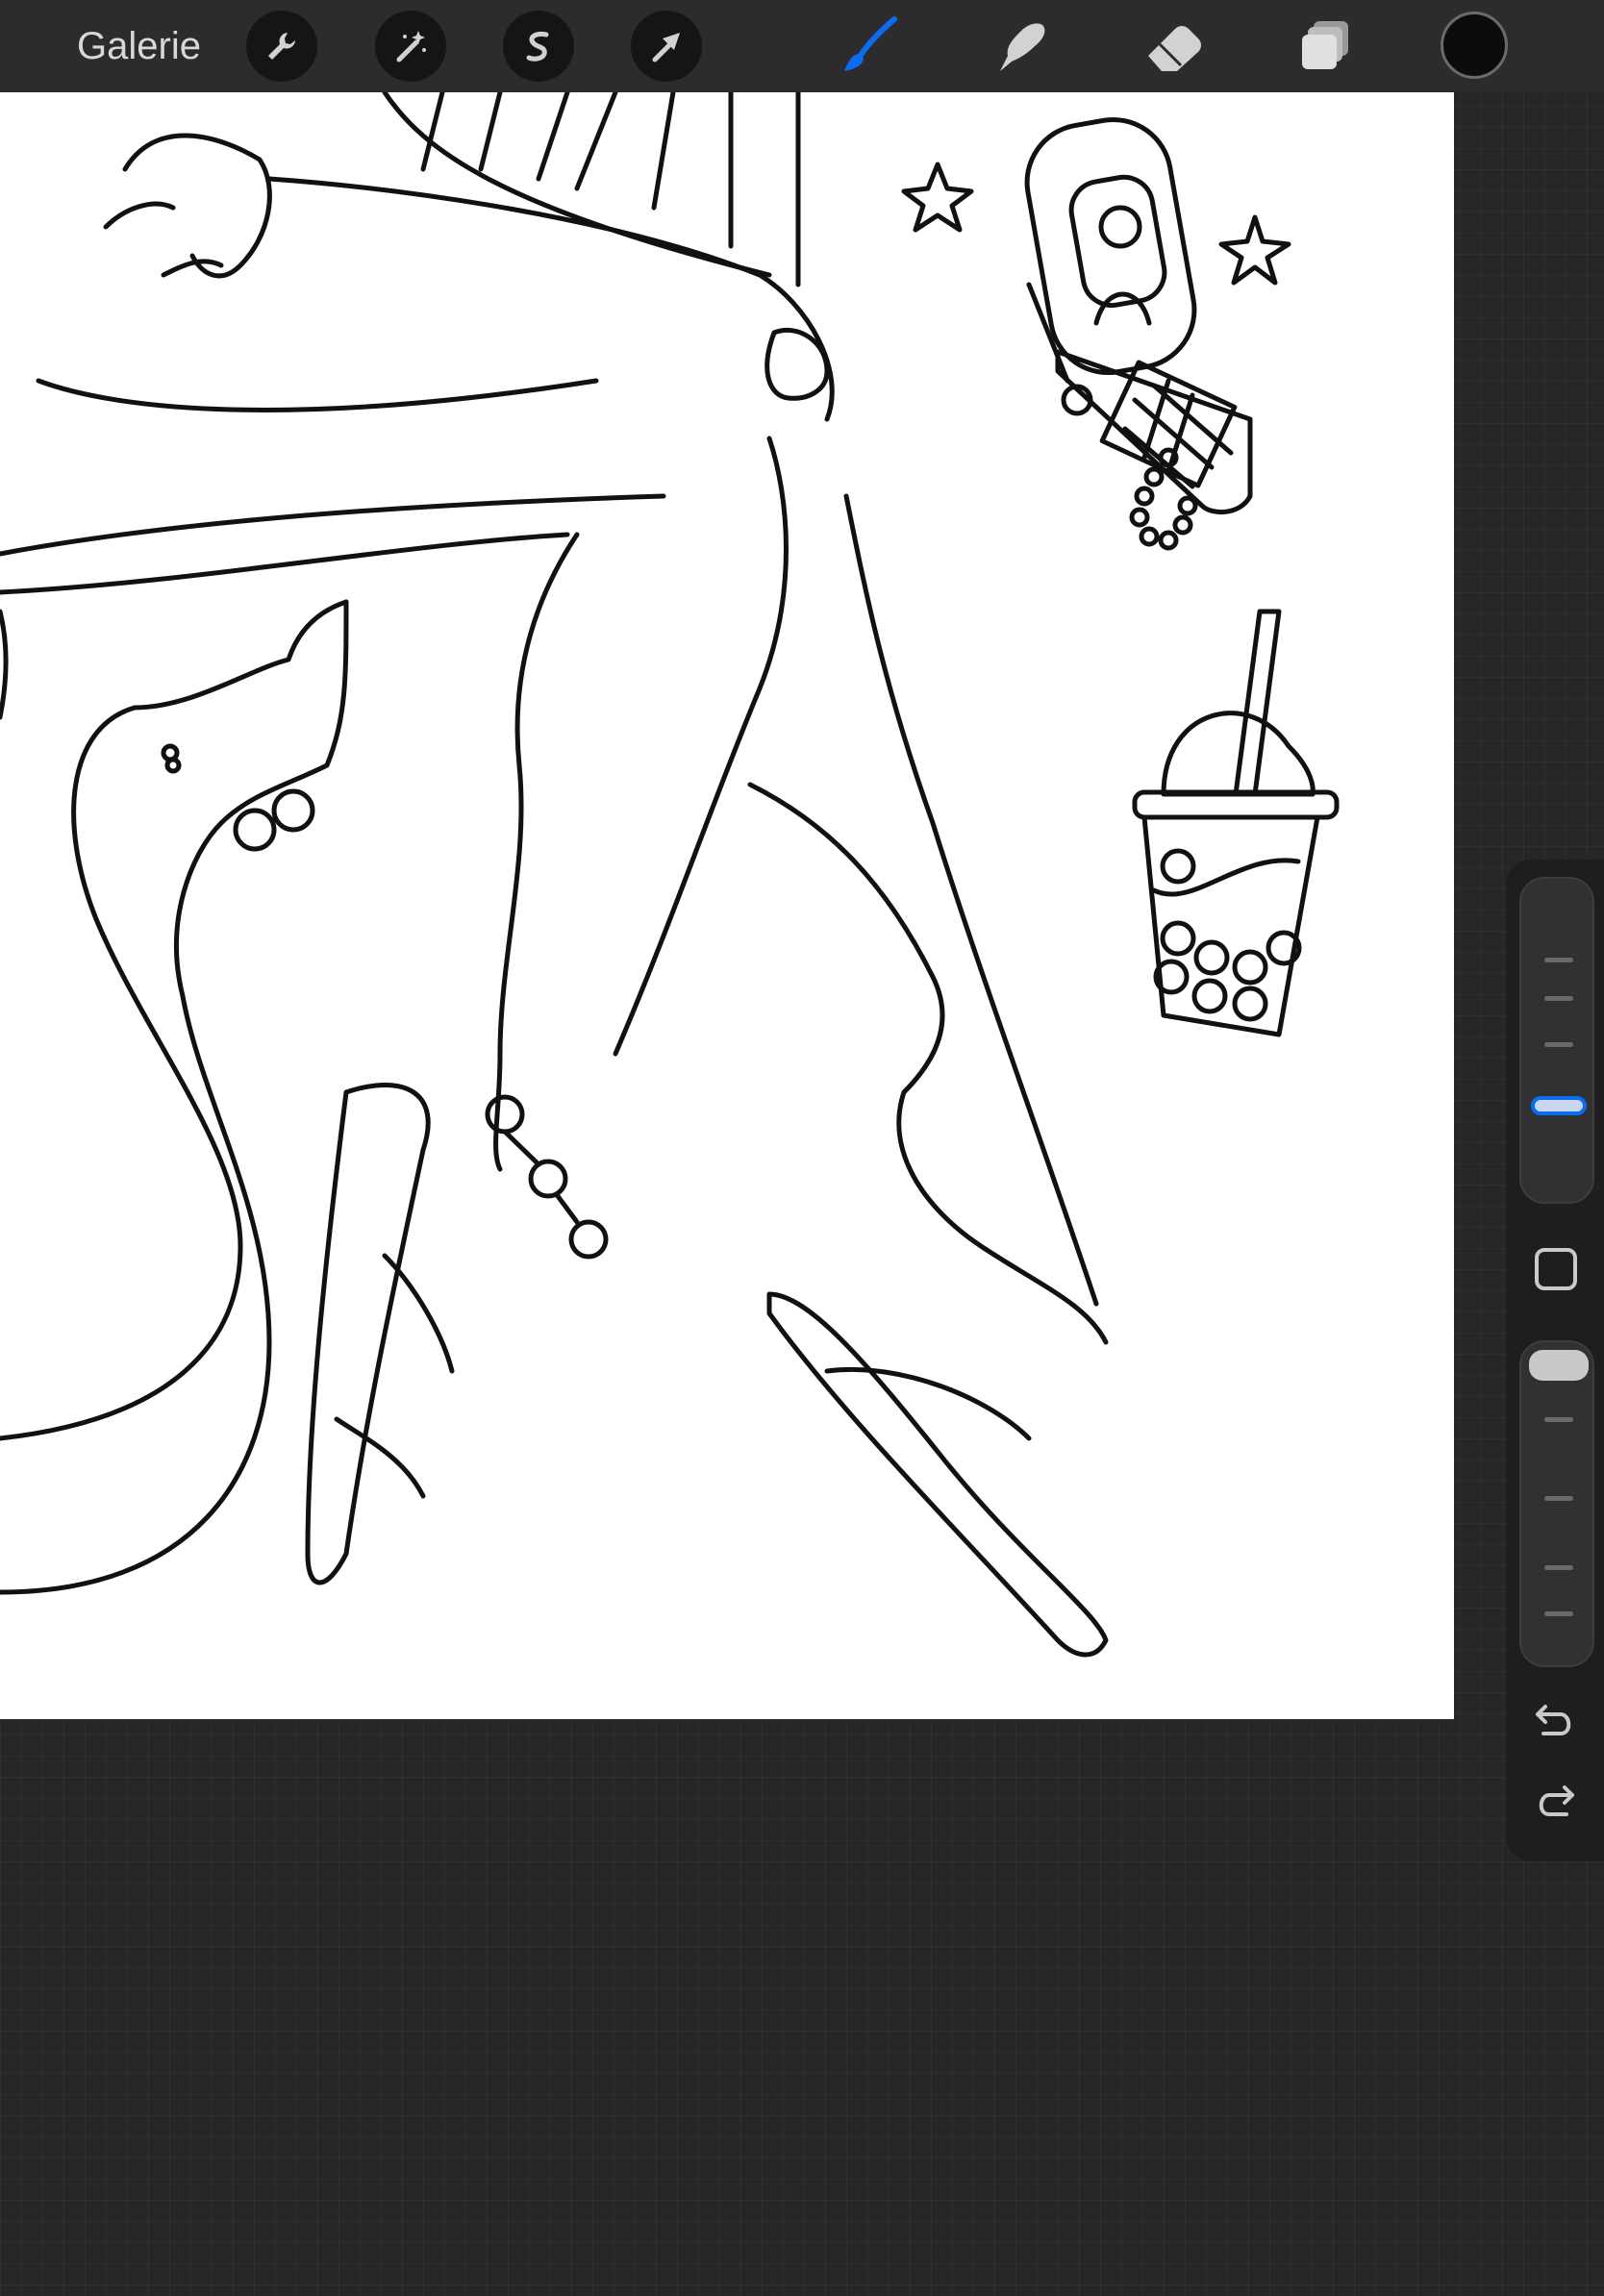 Image resolution: width=1604 pixels, height=2296 pixels. I want to click on selection-button, so click(538, 46).